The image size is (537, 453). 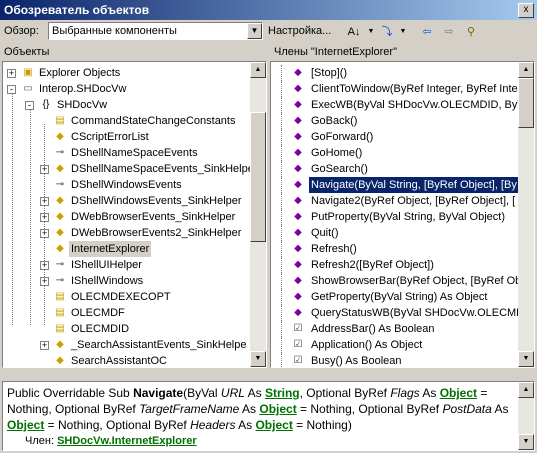 What do you see at coordinates (127, 345) in the screenshot?
I see `tree-item: + ◆ _SearchAssistantEvents_SinkHelpe` at bounding box center [127, 345].